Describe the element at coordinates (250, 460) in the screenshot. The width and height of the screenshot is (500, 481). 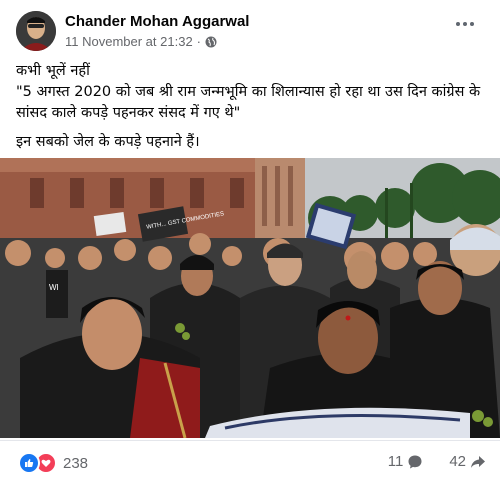
I see `post-footer: 238 11 42` at that location.